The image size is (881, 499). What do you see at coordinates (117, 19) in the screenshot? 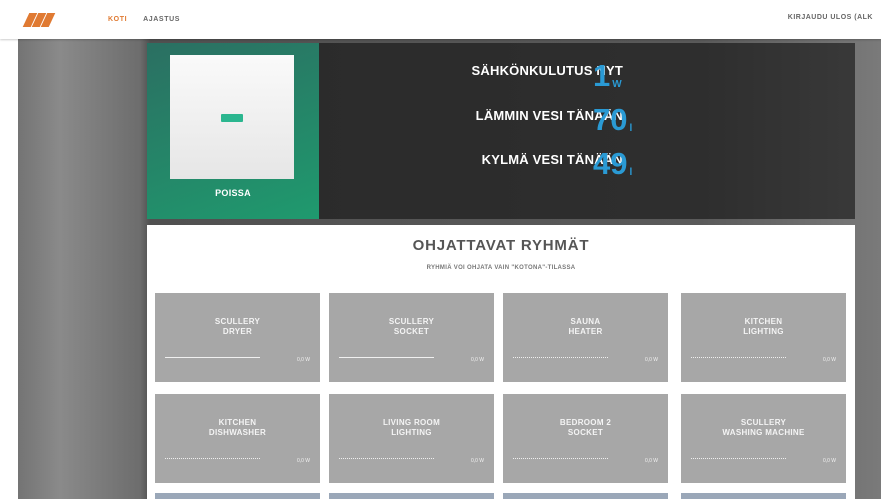
I see `nav-item-koti: KOTI` at bounding box center [117, 19].